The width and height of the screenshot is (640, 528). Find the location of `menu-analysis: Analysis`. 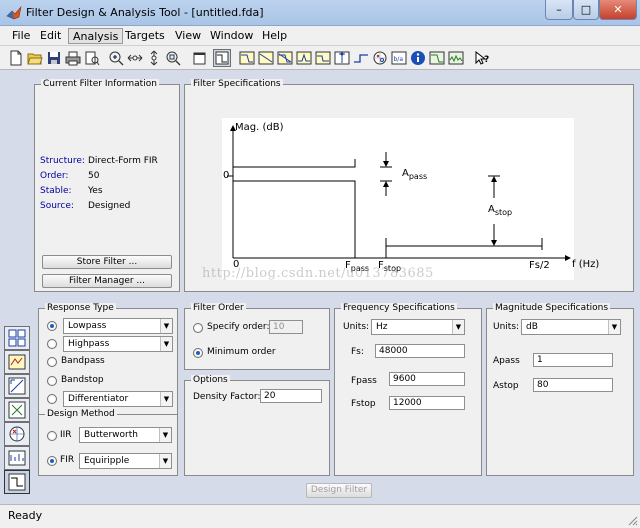

menu-analysis: Analysis is located at coordinates (96, 36).